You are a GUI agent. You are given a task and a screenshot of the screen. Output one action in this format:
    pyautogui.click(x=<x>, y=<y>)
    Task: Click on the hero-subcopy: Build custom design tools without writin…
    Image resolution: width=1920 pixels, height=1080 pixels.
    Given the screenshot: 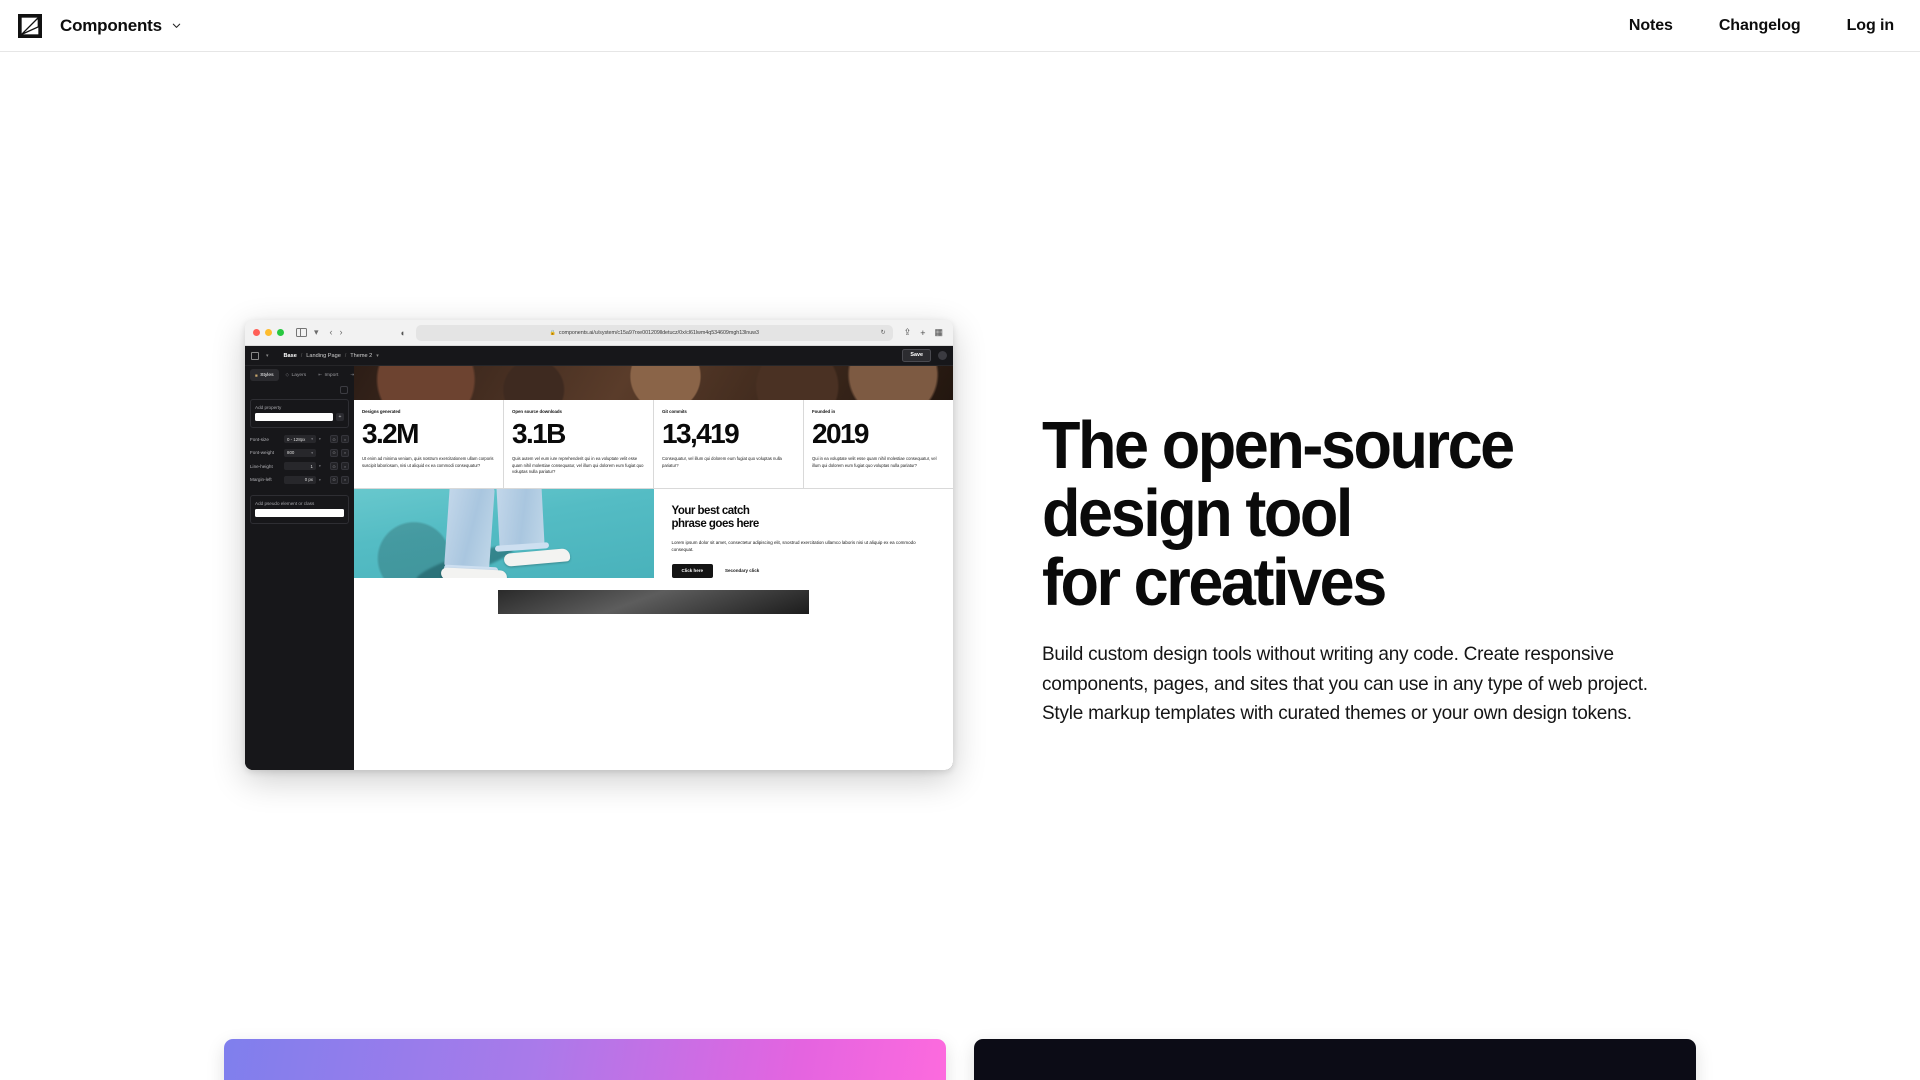 What is the action you would take?
    pyautogui.click(x=1345, y=683)
    